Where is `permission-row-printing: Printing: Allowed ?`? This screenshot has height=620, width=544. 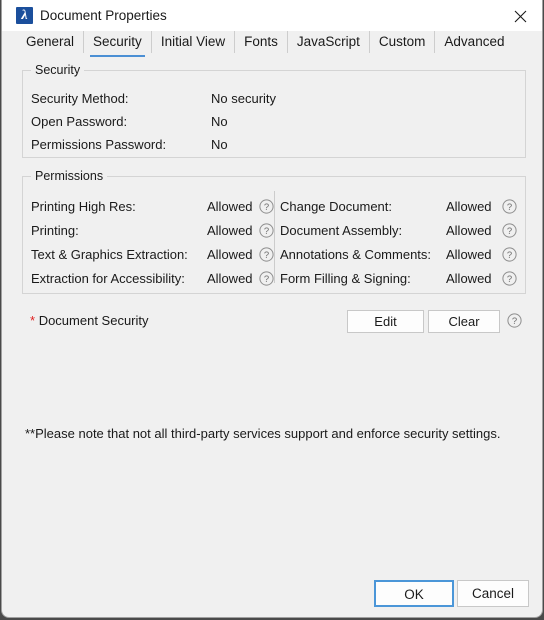
permission-row-printing: Printing: Allowed ? is located at coordinates (152, 233).